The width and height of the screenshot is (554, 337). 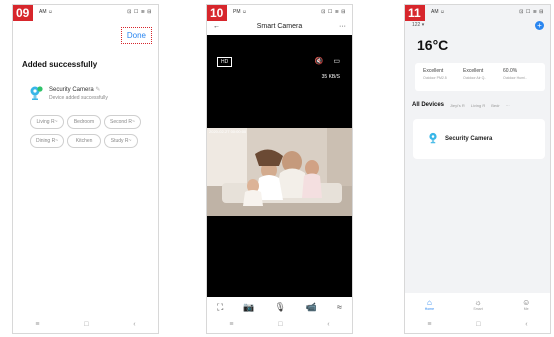 What do you see at coordinates (75, 90) in the screenshot?
I see `device-name: Security Camera ✎` at bounding box center [75, 90].